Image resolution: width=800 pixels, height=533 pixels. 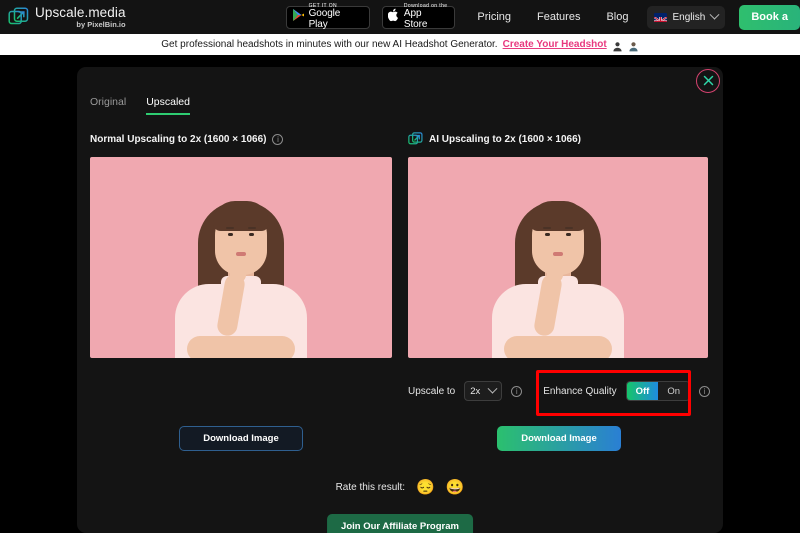 What do you see at coordinates (555, 44) in the screenshot?
I see `create-headshot-link: Create Your Headshot` at bounding box center [555, 44].